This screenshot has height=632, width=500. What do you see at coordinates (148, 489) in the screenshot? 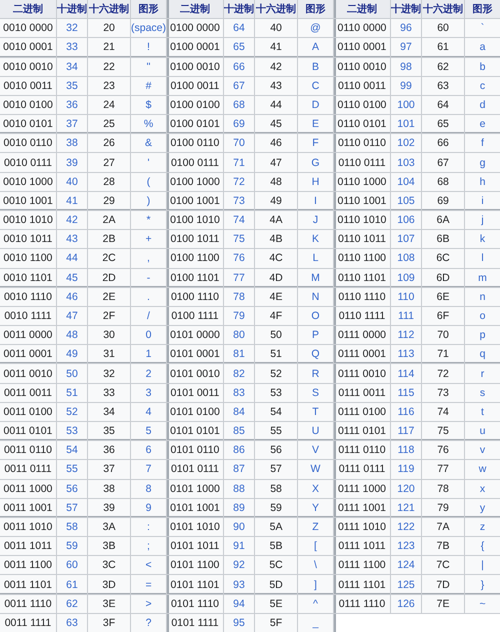
I see `glyph-cell: 8` at bounding box center [148, 489].